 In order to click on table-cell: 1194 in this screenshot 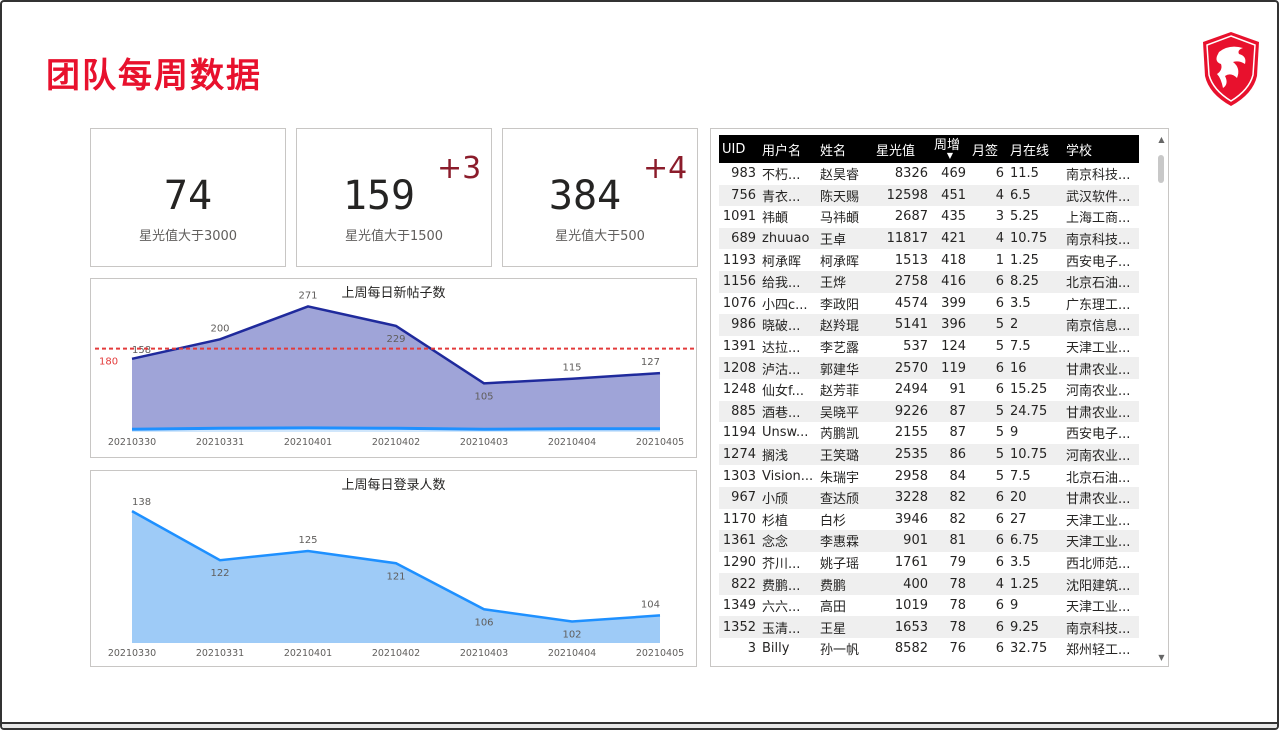, I will do `click(739, 433)`.